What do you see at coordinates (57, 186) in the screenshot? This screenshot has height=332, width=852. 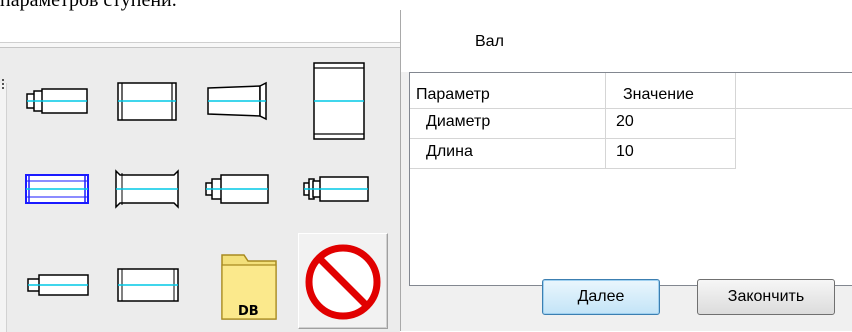 I see `shaft-selected-cylinder-icon` at bounding box center [57, 186].